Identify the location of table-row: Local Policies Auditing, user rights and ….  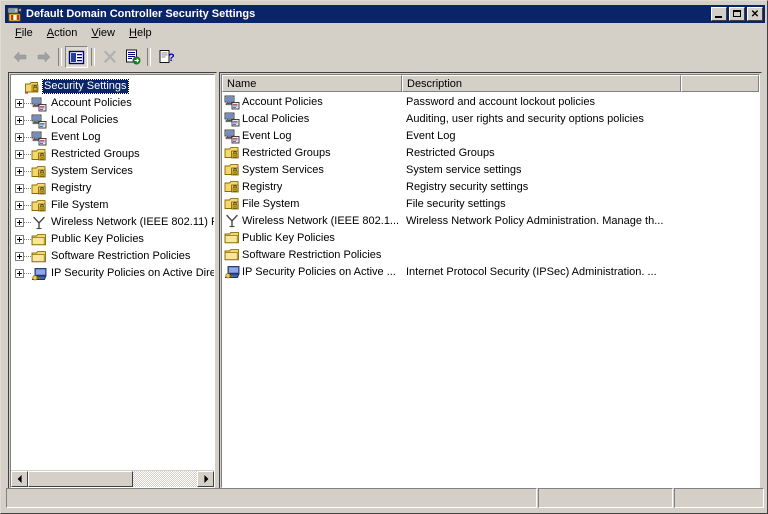
(490, 118).